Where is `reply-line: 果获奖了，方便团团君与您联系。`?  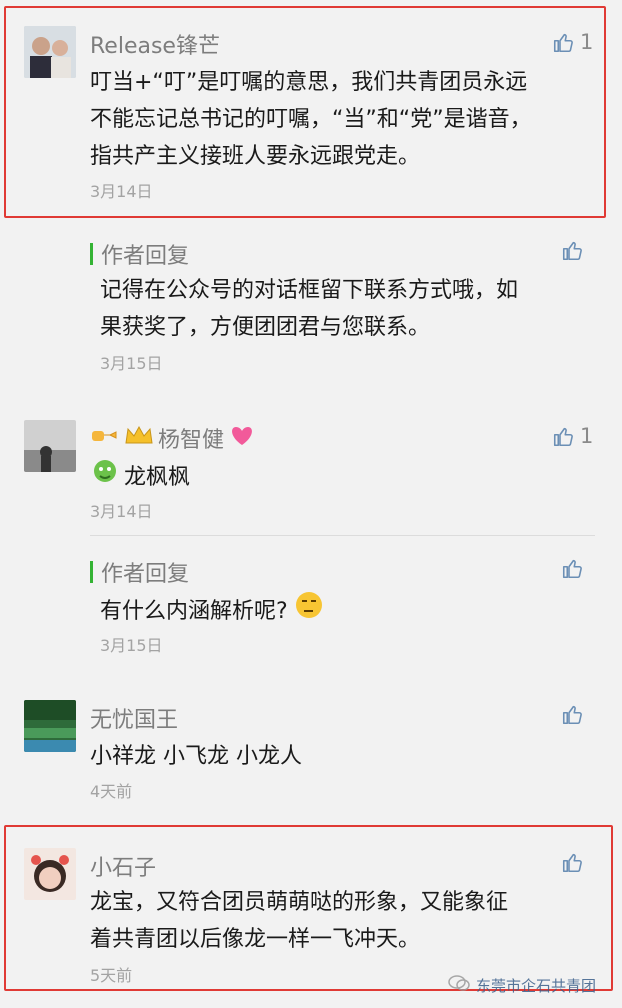
reply-line: 果获奖了，方便团团君与您联系。 is located at coordinates (265, 327).